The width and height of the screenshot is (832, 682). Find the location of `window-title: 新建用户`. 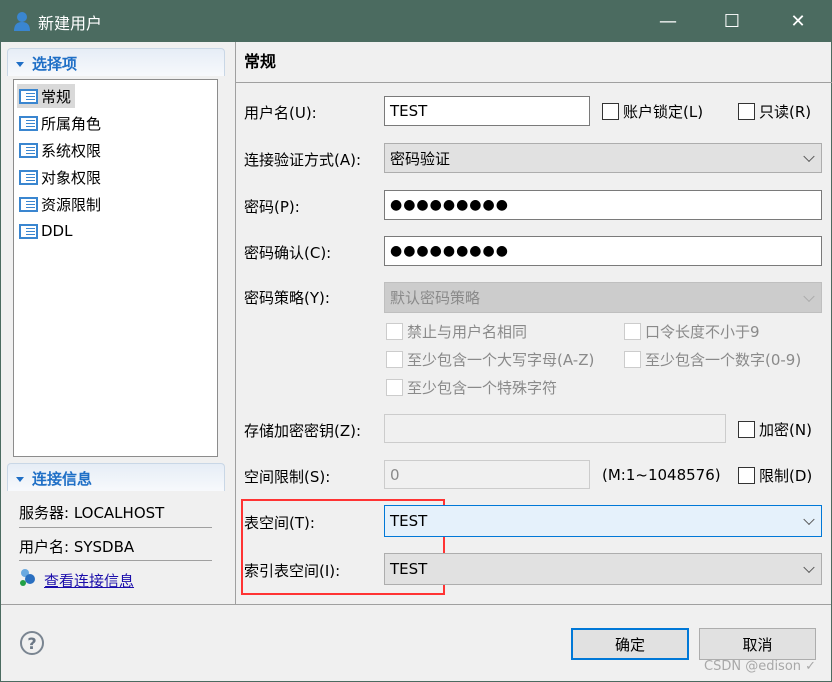

window-title: 新建用户 is located at coordinates (70, 23).